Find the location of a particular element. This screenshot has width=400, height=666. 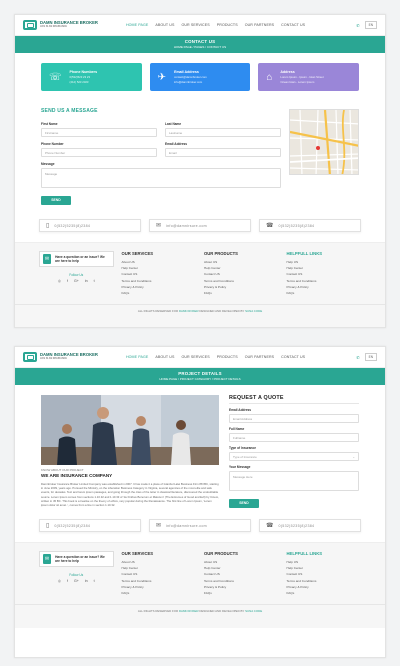

full-name-input: Fullname is located at coordinates (294, 437).